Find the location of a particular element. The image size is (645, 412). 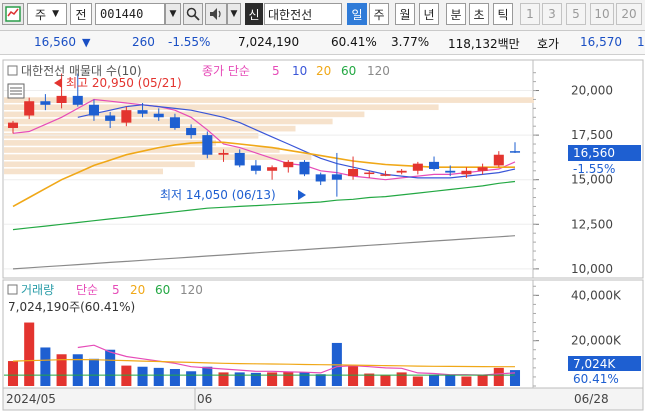

volume-axis-label: 40,000K is located at coordinates (596, 295).